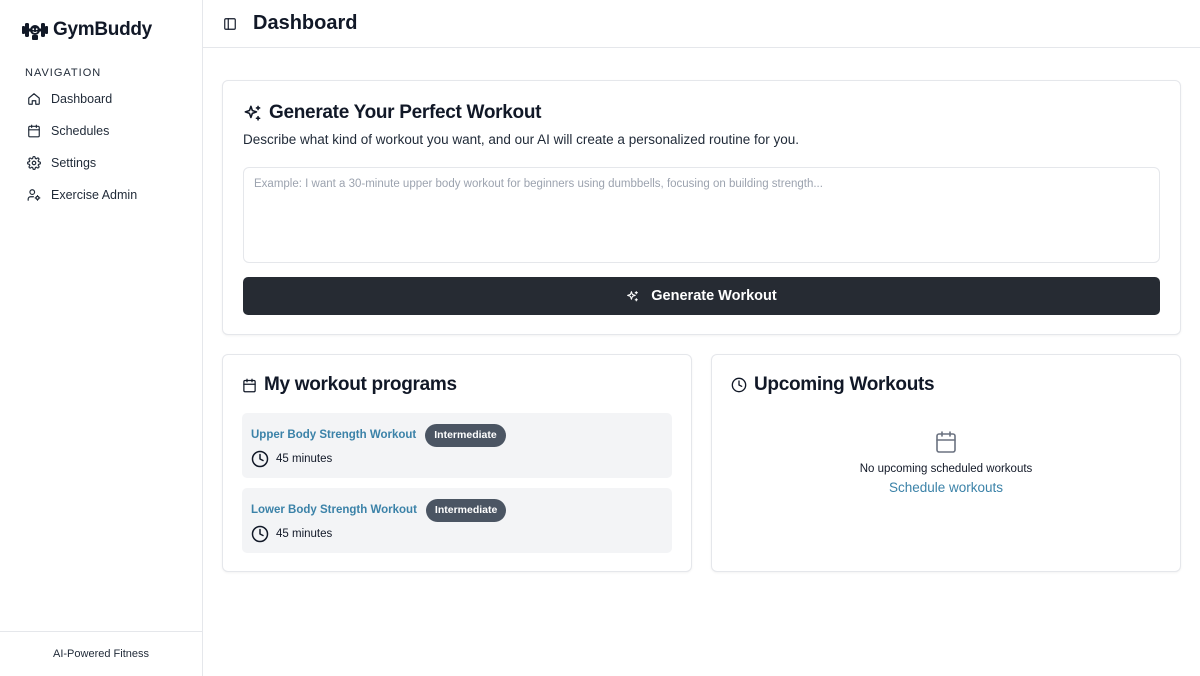  I want to click on sidebar-item-label: Schedules, so click(80, 131).